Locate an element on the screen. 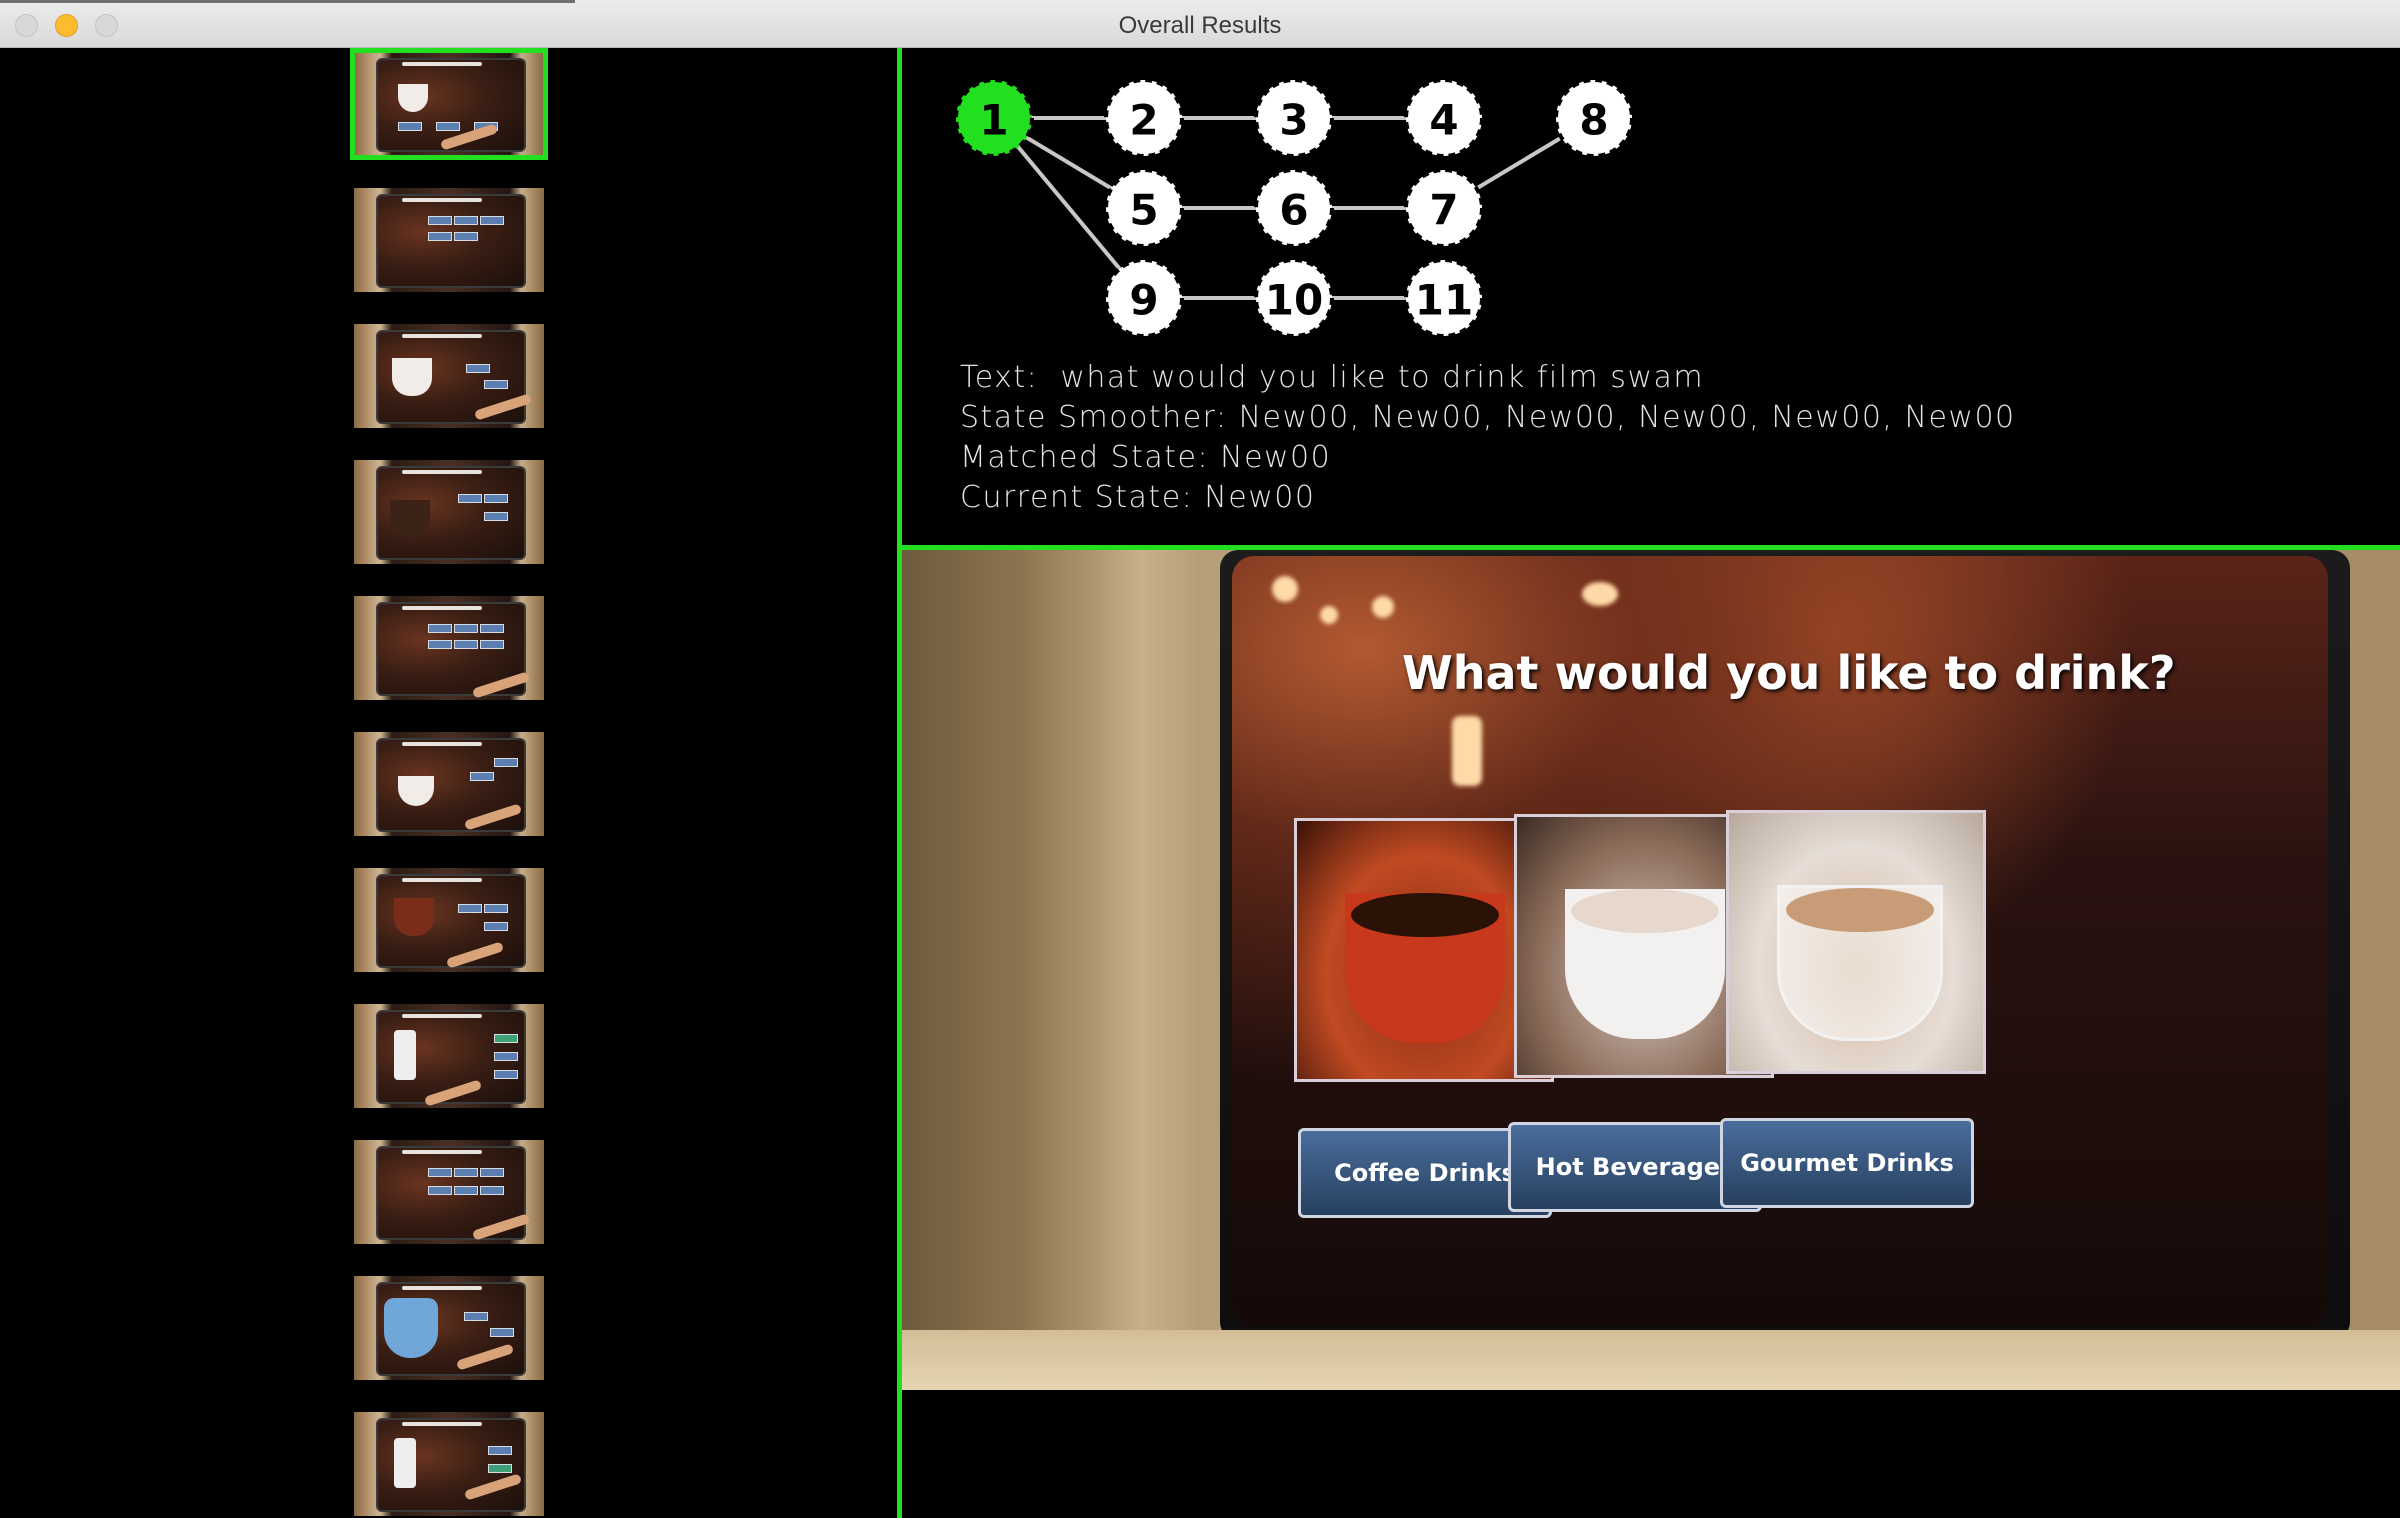 This screenshot has height=1518, width=2400. state-graph: 1 2 3 4 5 6 7 8 9 10 11 is located at coordinates (1294, 208).